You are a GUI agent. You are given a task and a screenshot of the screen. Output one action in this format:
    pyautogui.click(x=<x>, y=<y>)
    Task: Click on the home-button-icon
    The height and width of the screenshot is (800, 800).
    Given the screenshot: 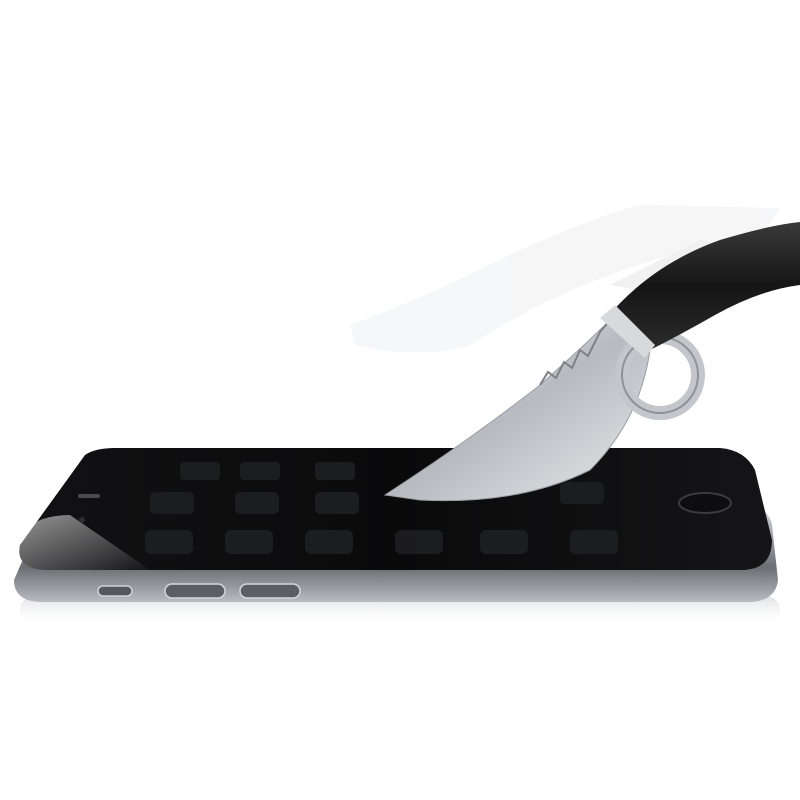 What is the action you would take?
    pyautogui.click(x=705, y=503)
    